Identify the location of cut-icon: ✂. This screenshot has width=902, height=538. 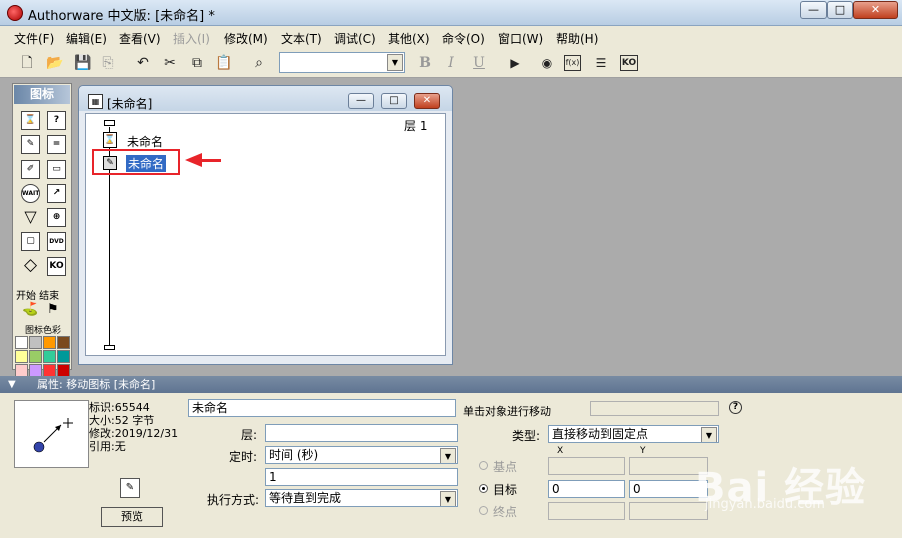
(170, 63).